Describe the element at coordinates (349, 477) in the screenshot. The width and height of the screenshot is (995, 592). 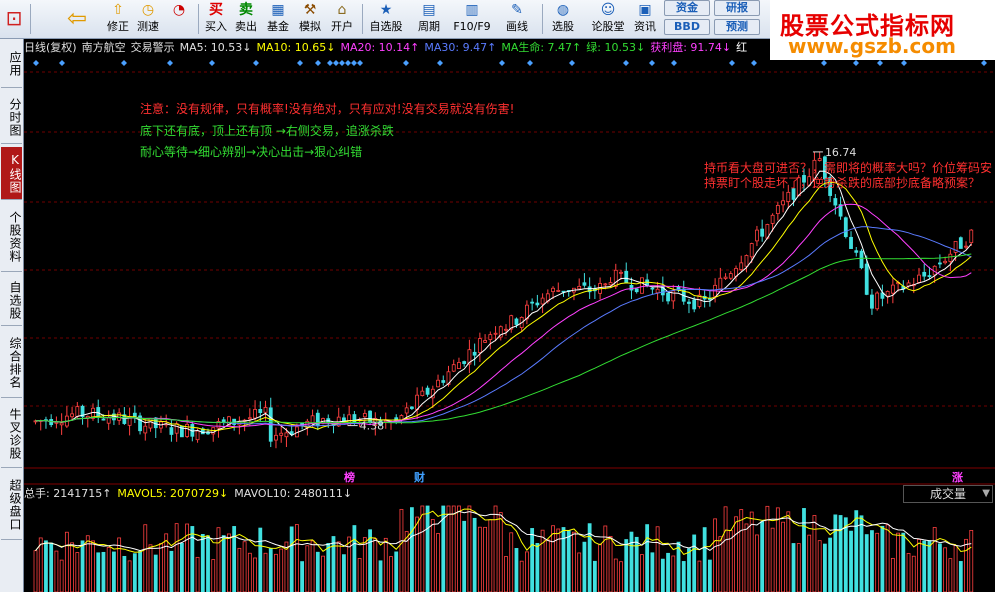
I see `marker-bang: 榜` at that location.